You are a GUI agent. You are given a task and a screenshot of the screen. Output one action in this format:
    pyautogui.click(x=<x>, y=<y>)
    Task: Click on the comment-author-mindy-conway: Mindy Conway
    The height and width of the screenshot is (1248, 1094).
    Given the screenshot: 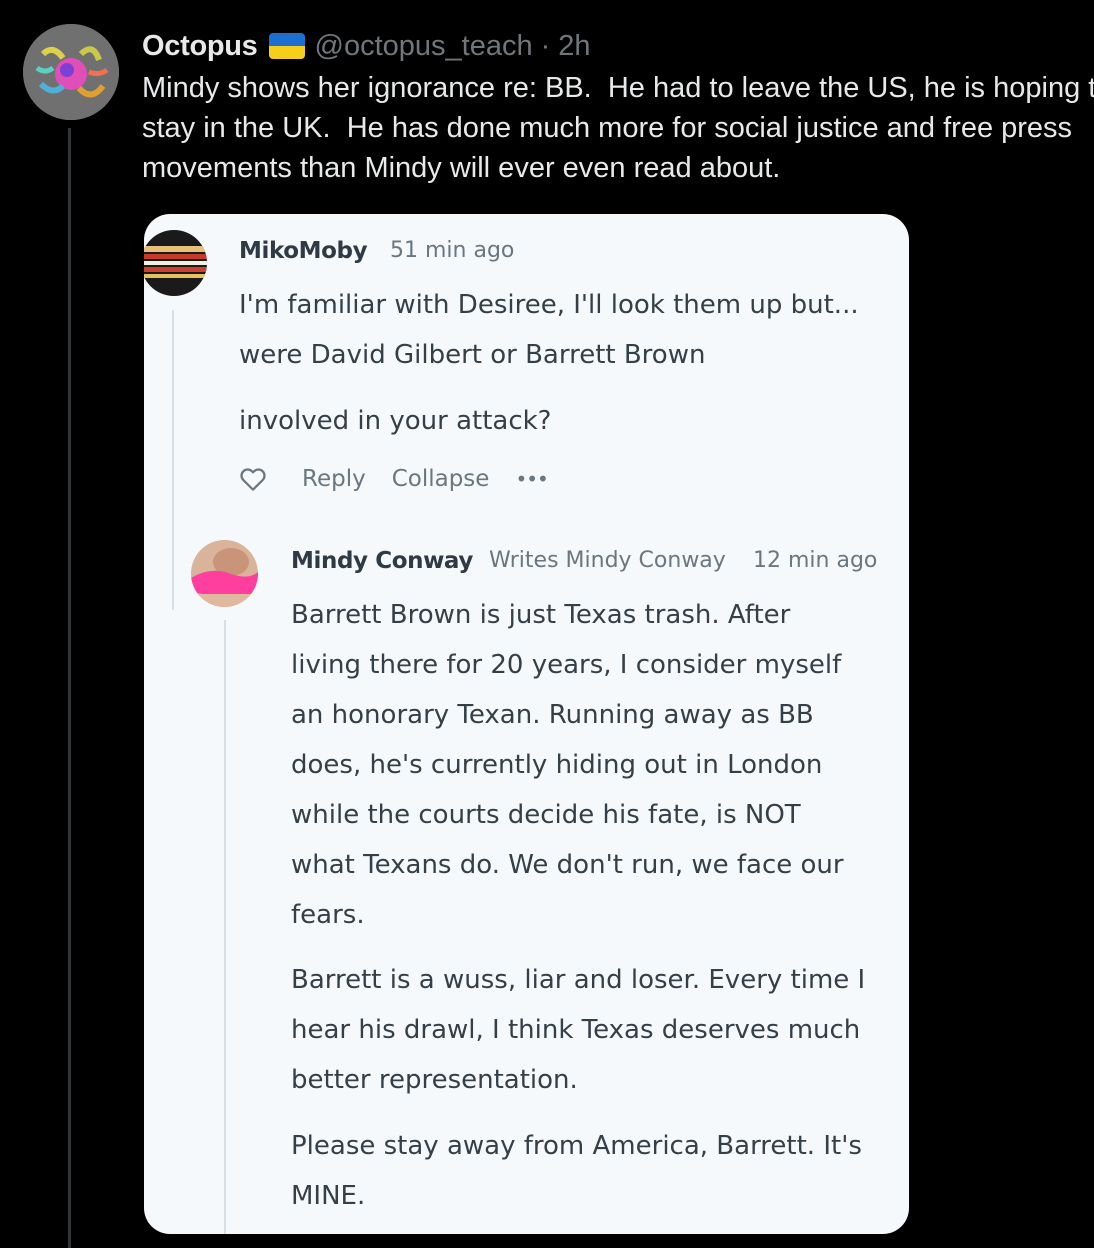 What is the action you would take?
    pyautogui.click(x=382, y=561)
    